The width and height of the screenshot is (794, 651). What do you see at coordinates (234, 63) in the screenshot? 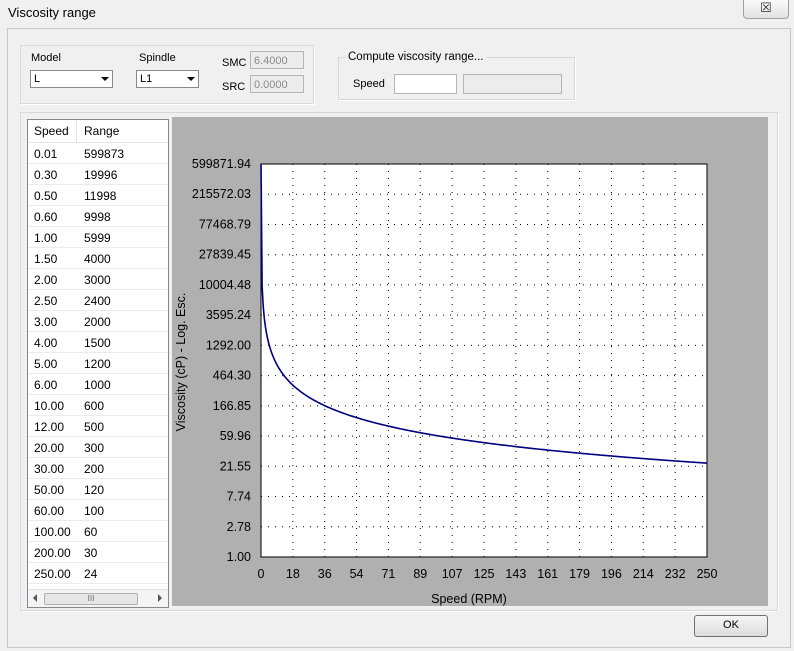
I see `smc-label: SMC` at bounding box center [234, 63].